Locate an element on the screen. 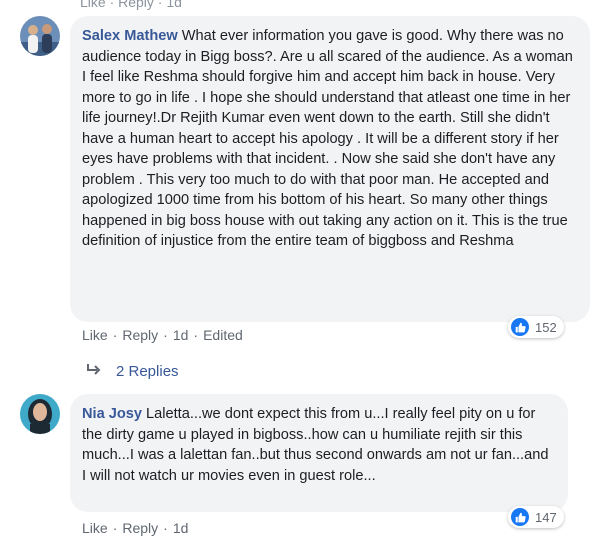 The width and height of the screenshot is (600, 554). reaction-badge: 152 is located at coordinates (536, 327).